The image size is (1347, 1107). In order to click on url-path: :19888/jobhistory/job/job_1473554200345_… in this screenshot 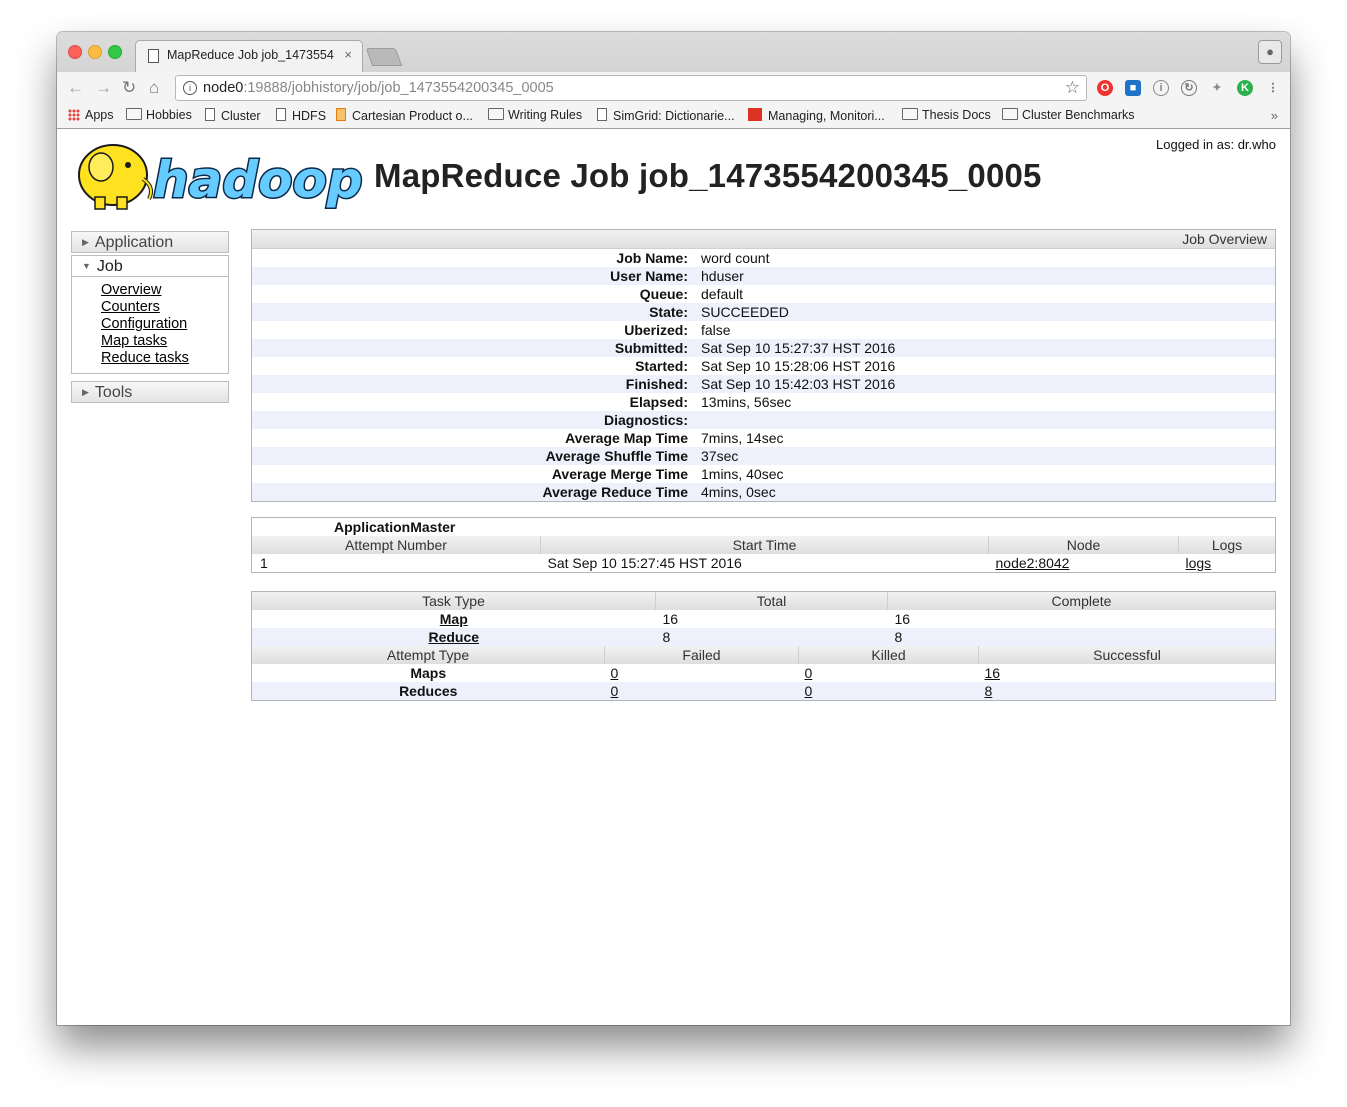, I will do `click(398, 88)`.